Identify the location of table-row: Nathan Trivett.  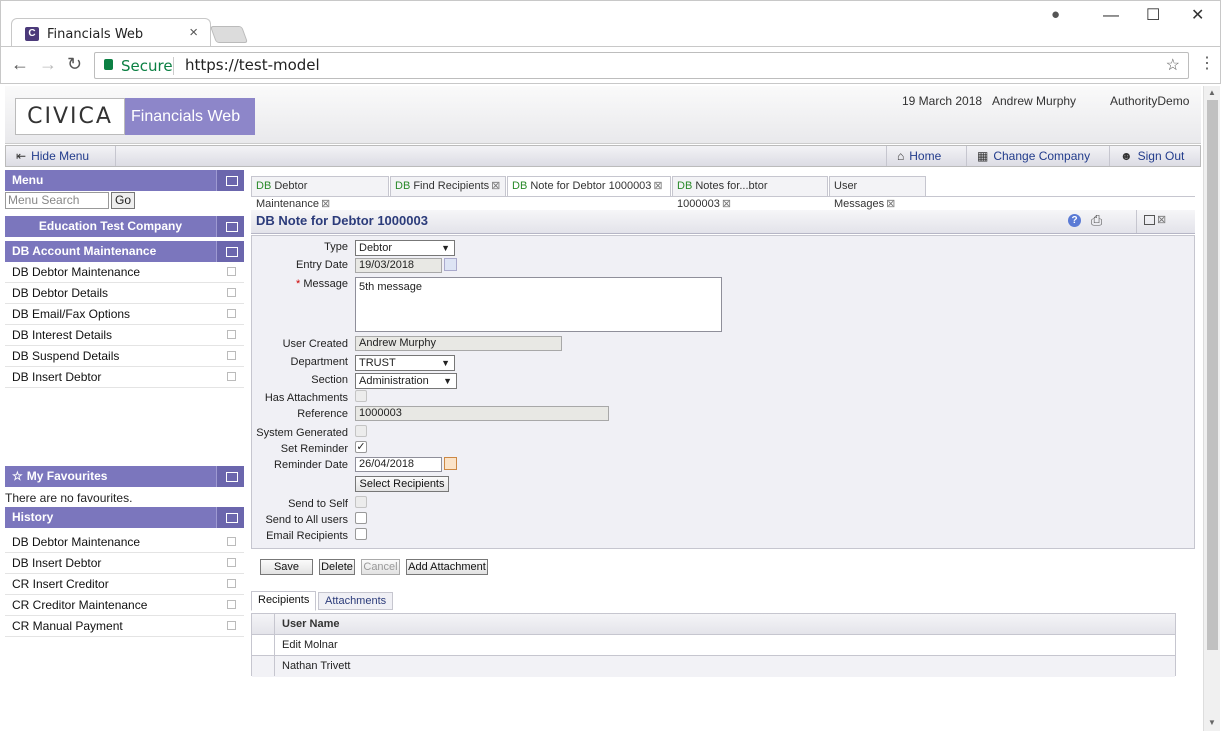
(713, 666).